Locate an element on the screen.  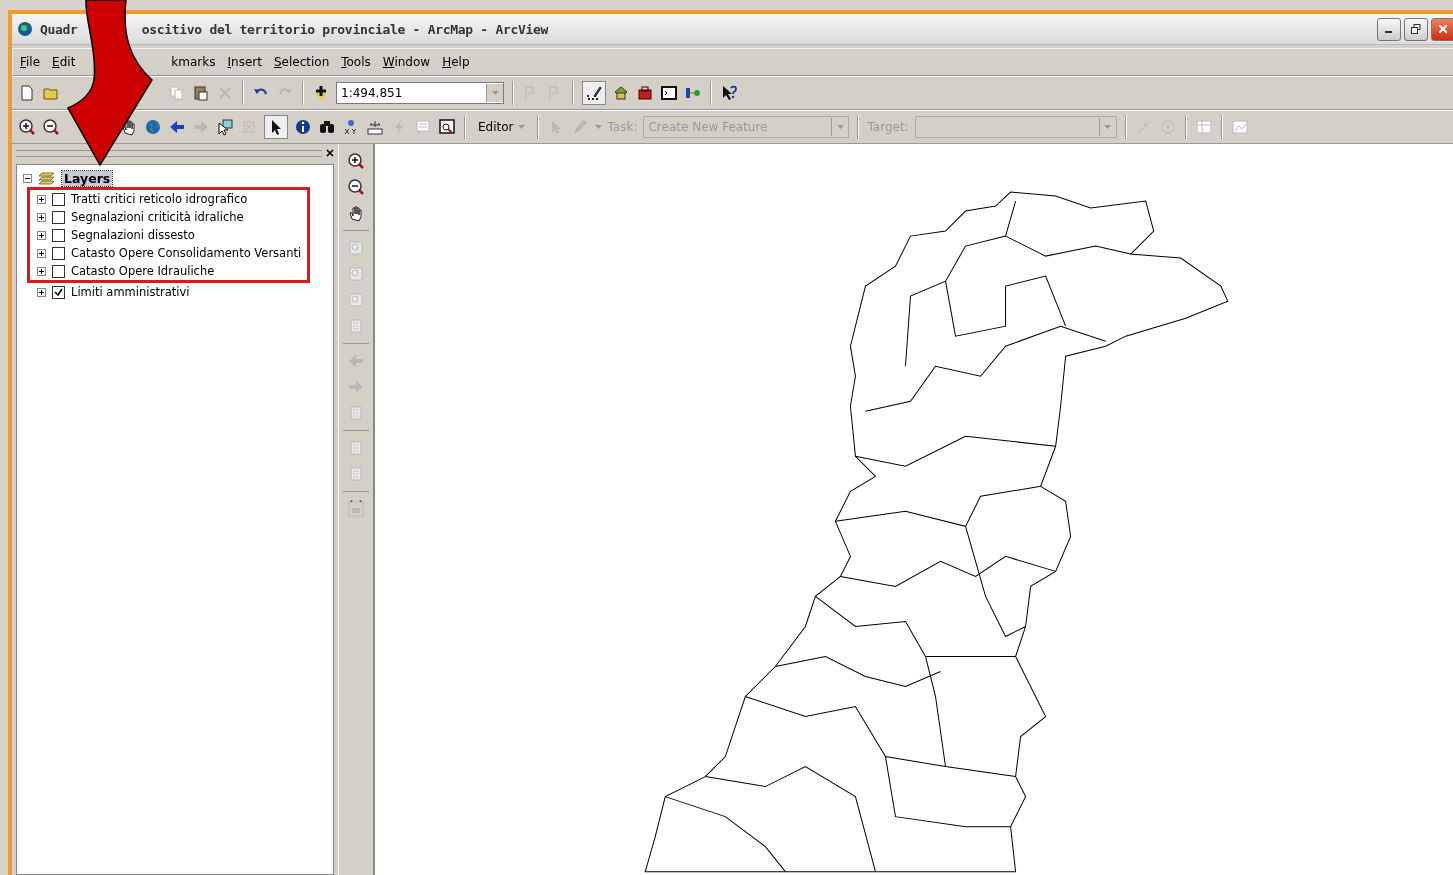
layers-icon is located at coordinates (47, 178).